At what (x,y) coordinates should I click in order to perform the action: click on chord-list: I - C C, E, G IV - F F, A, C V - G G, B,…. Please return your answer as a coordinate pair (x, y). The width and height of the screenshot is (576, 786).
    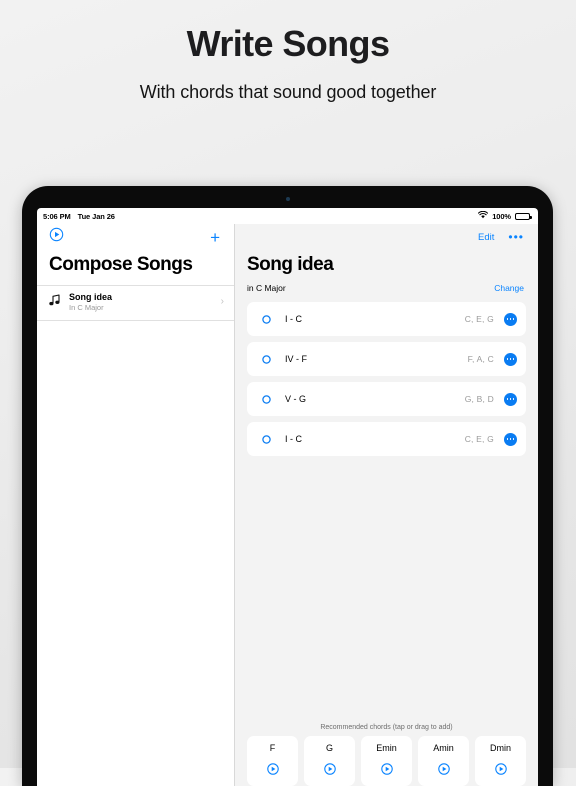
    Looking at the image, I should click on (386, 379).